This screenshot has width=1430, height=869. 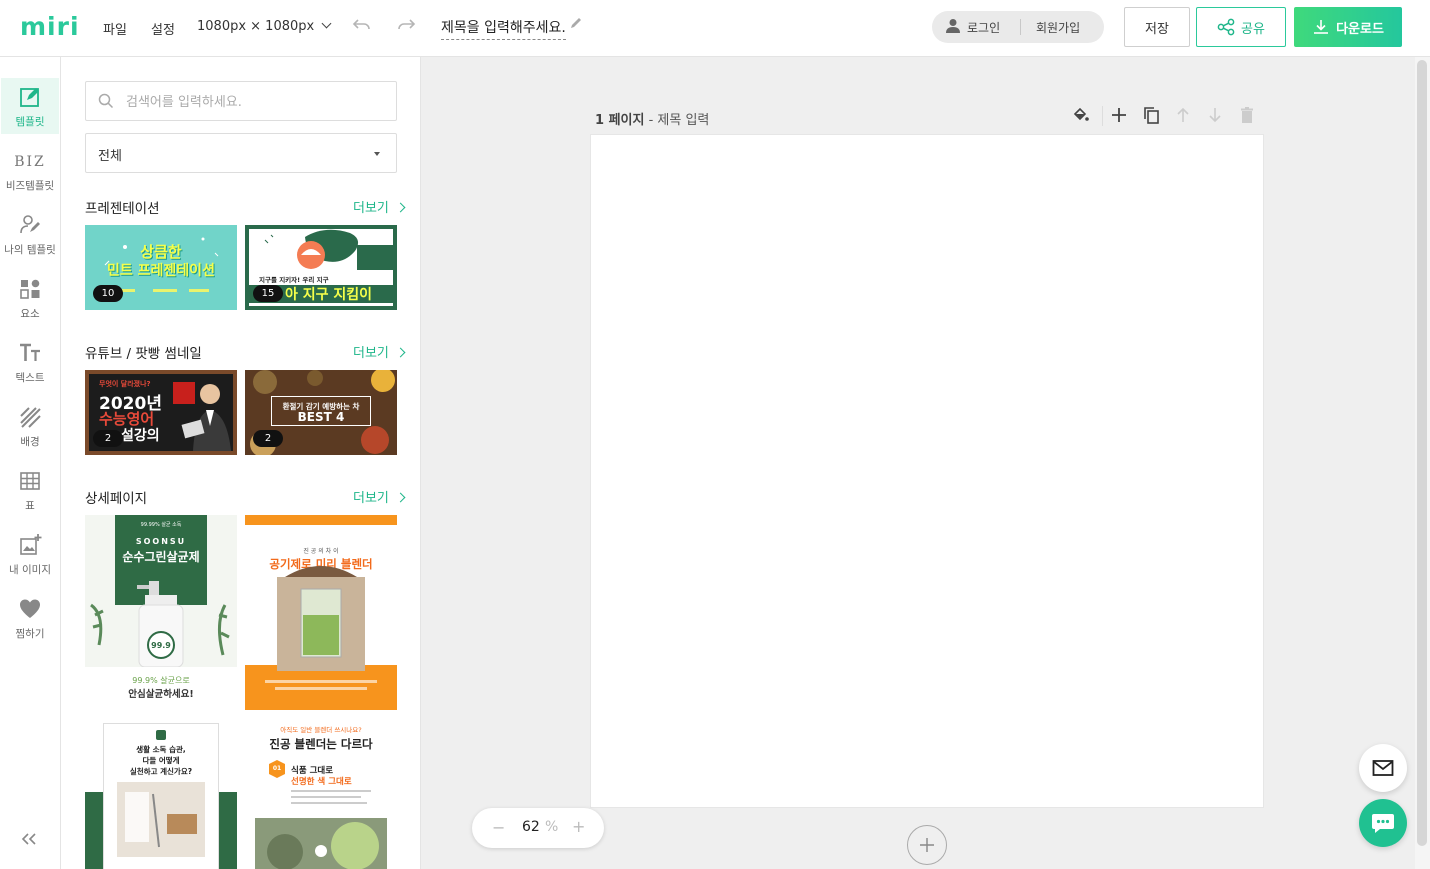 What do you see at coordinates (321, 267) in the screenshot?
I see `template-thumb: 지구를 지키자! 우리 지구 아 지구 지킴이 15` at bounding box center [321, 267].